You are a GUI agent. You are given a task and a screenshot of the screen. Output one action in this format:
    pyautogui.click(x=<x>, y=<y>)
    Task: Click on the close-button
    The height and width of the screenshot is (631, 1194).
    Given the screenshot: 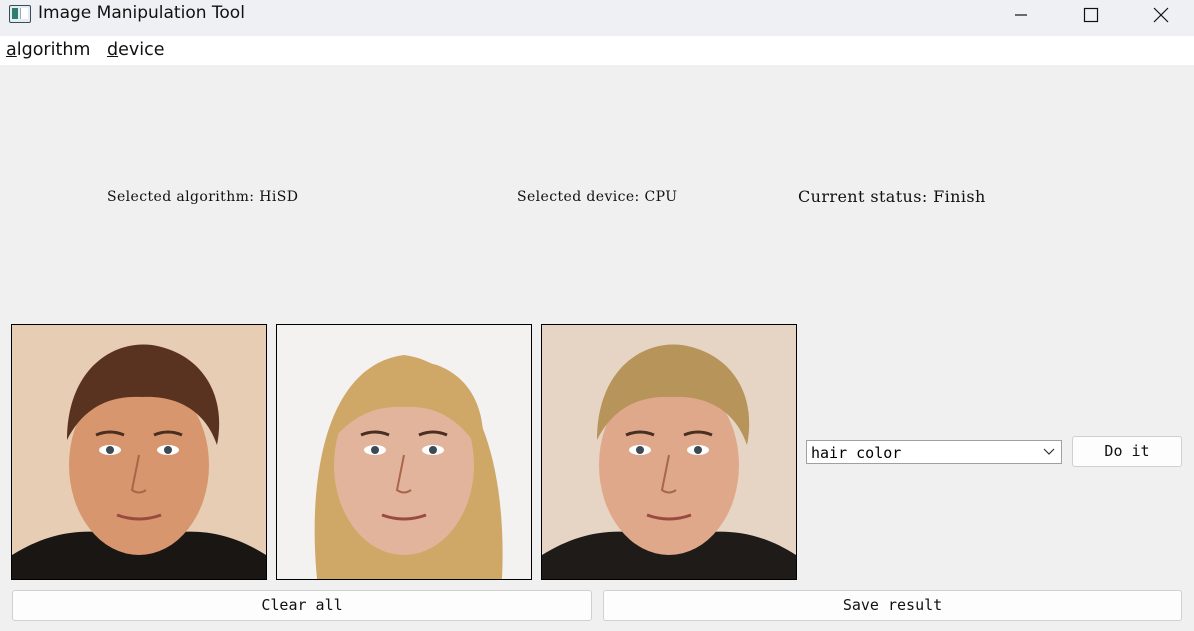 What is the action you would take?
    pyautogui.click(x=1160, y=15)
    